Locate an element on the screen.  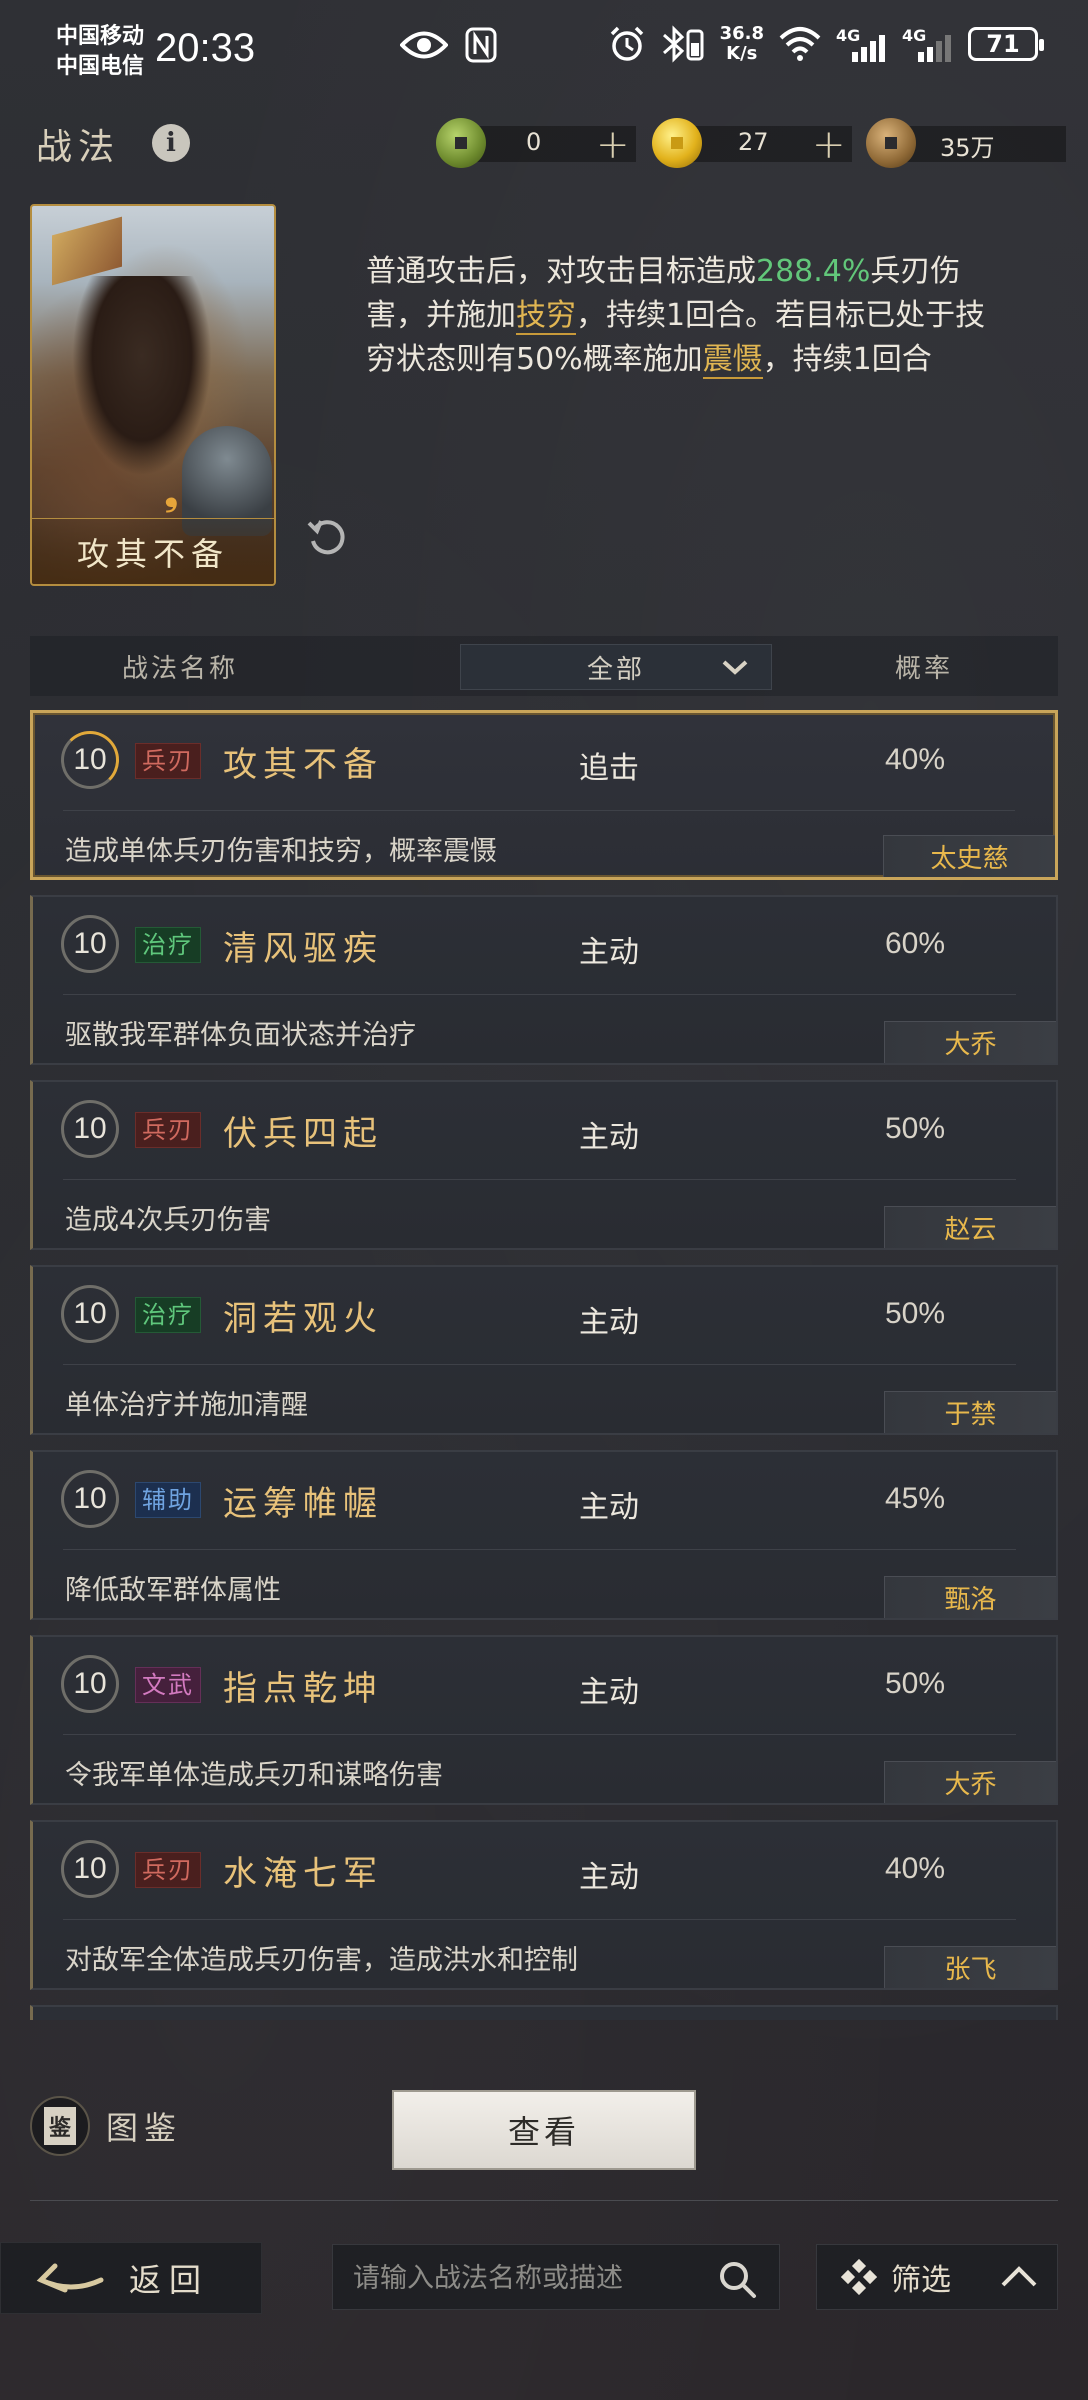
skill-card-art: ❟ 攻其不备 is located at coordinates (153, 395).